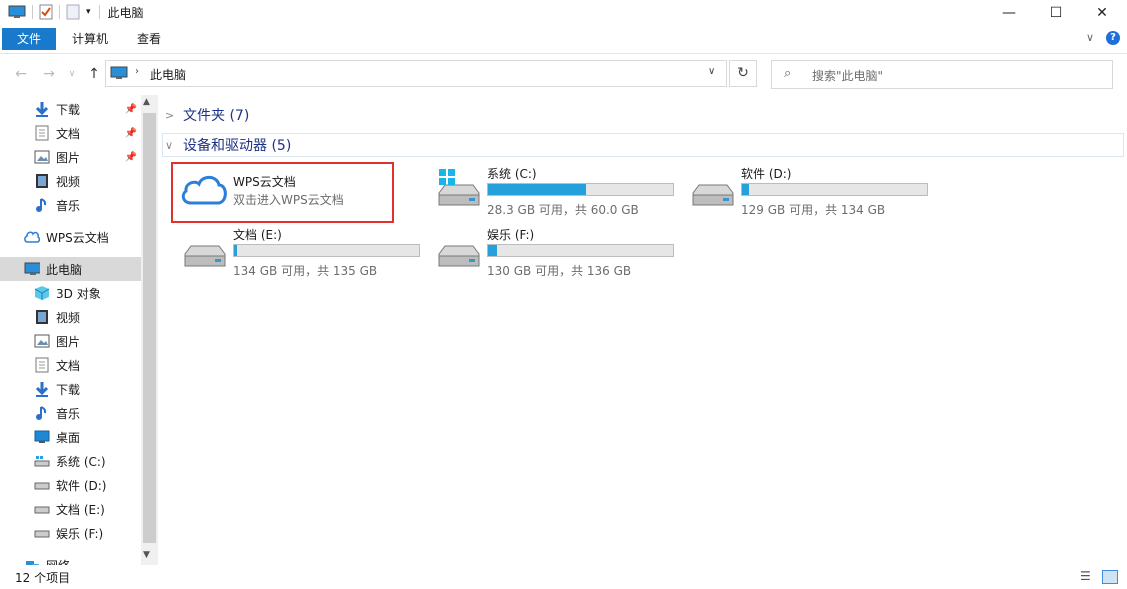  I want to click on sidebar-item-pc-2: 图片, so click(70, 341).